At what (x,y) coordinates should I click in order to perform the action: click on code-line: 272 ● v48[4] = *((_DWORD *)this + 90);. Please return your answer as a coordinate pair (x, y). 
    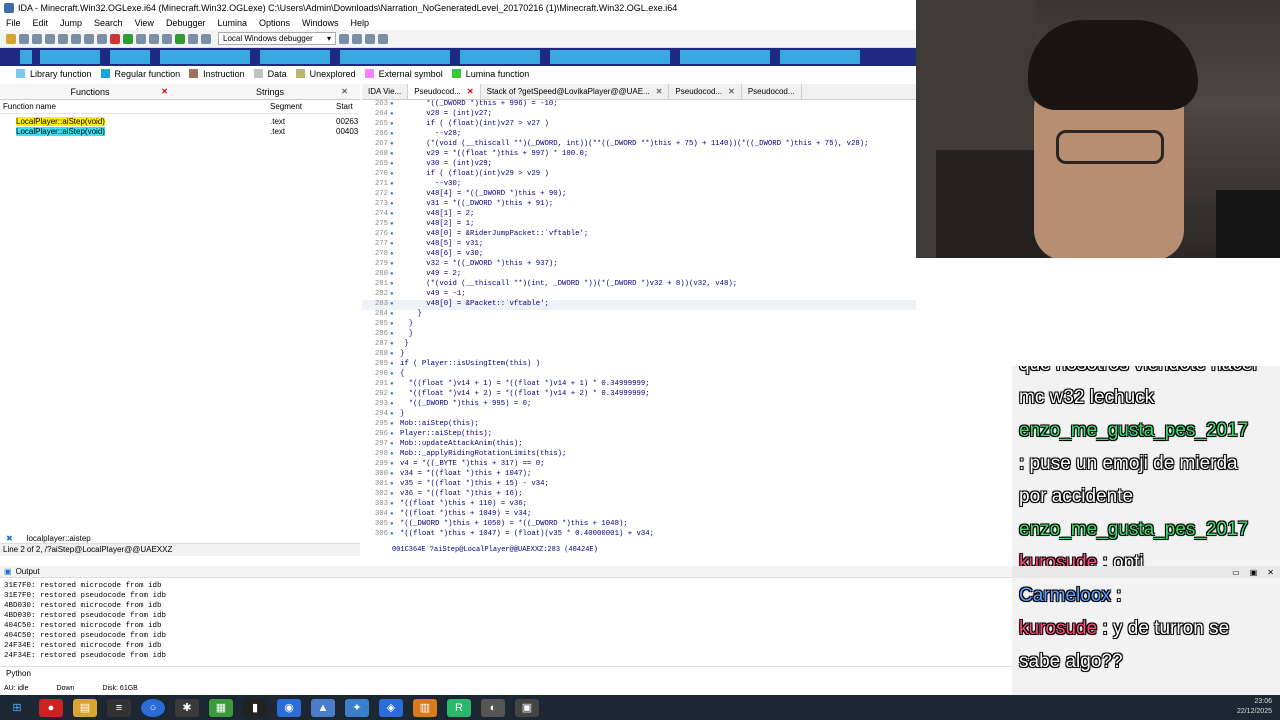
    Looking at the image, I should click on (464, 195).